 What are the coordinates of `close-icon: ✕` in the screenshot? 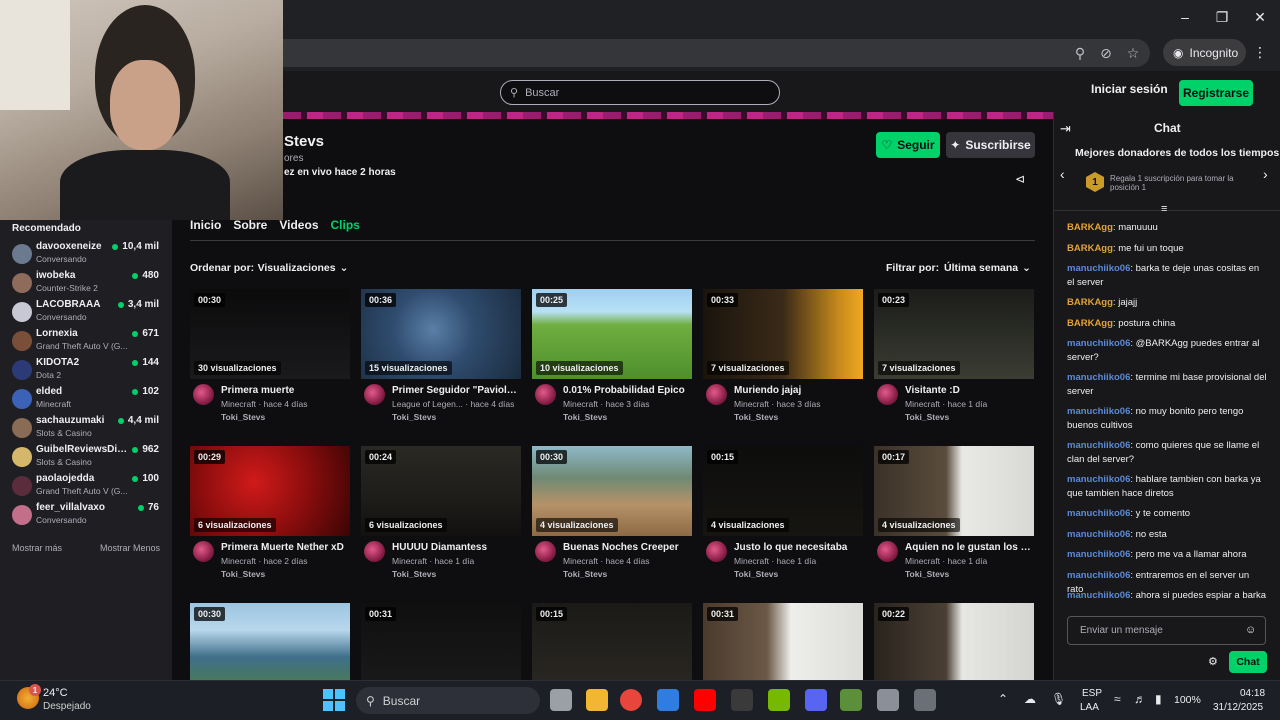 It's located at (1260, 17).